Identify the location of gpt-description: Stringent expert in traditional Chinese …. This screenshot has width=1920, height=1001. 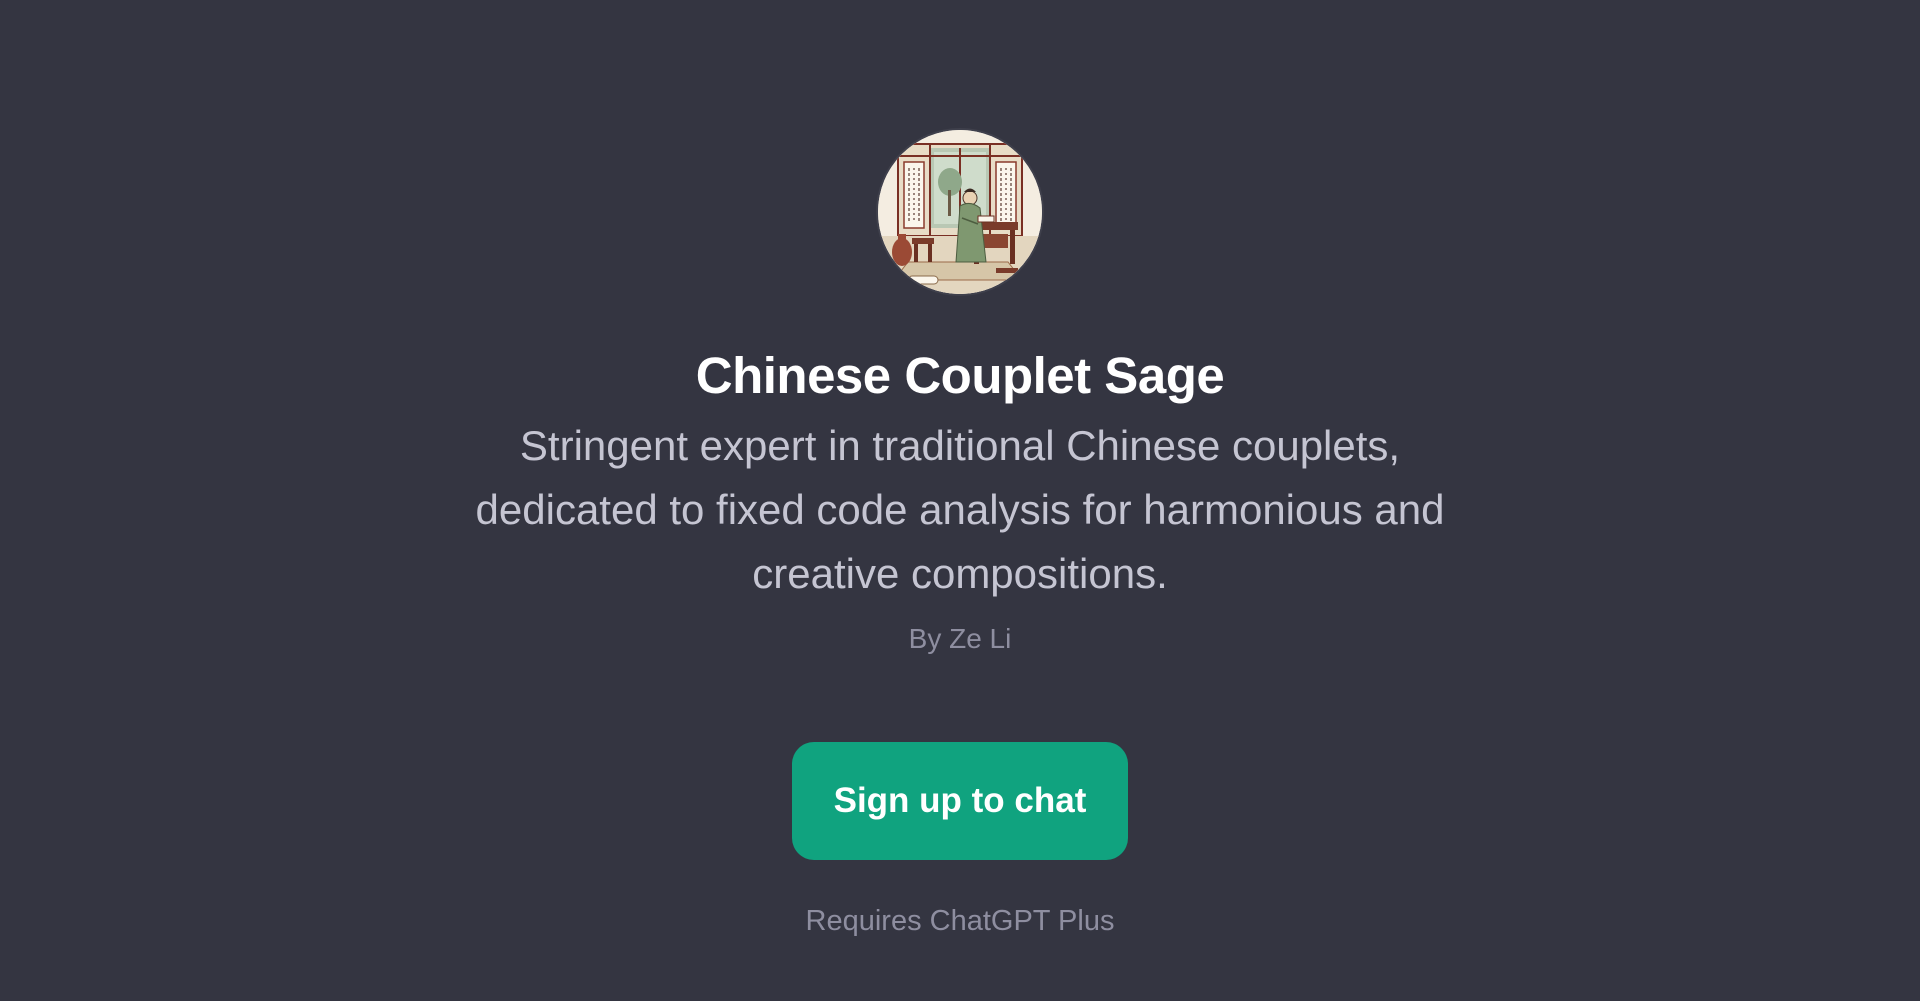
(960, 509).